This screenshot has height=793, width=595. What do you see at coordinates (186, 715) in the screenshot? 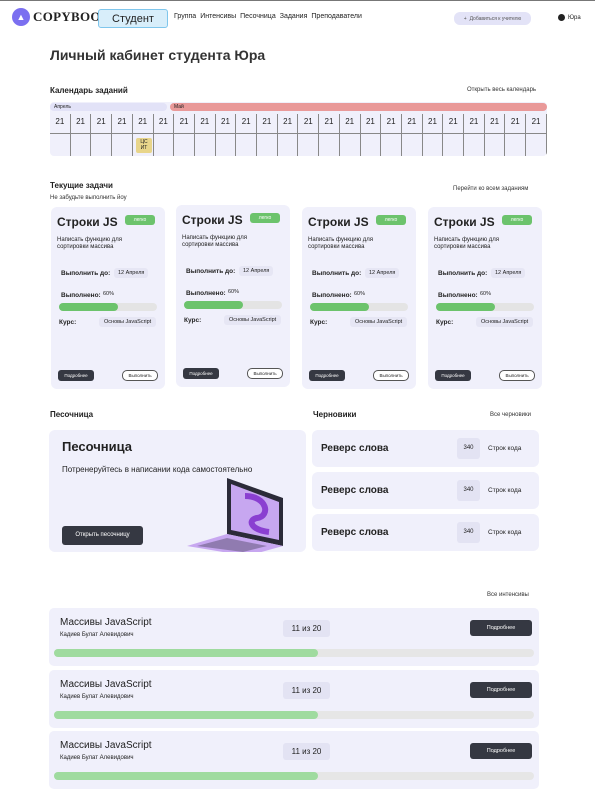
I see `intensive-progress-fill` at bounding box center [186, 715].